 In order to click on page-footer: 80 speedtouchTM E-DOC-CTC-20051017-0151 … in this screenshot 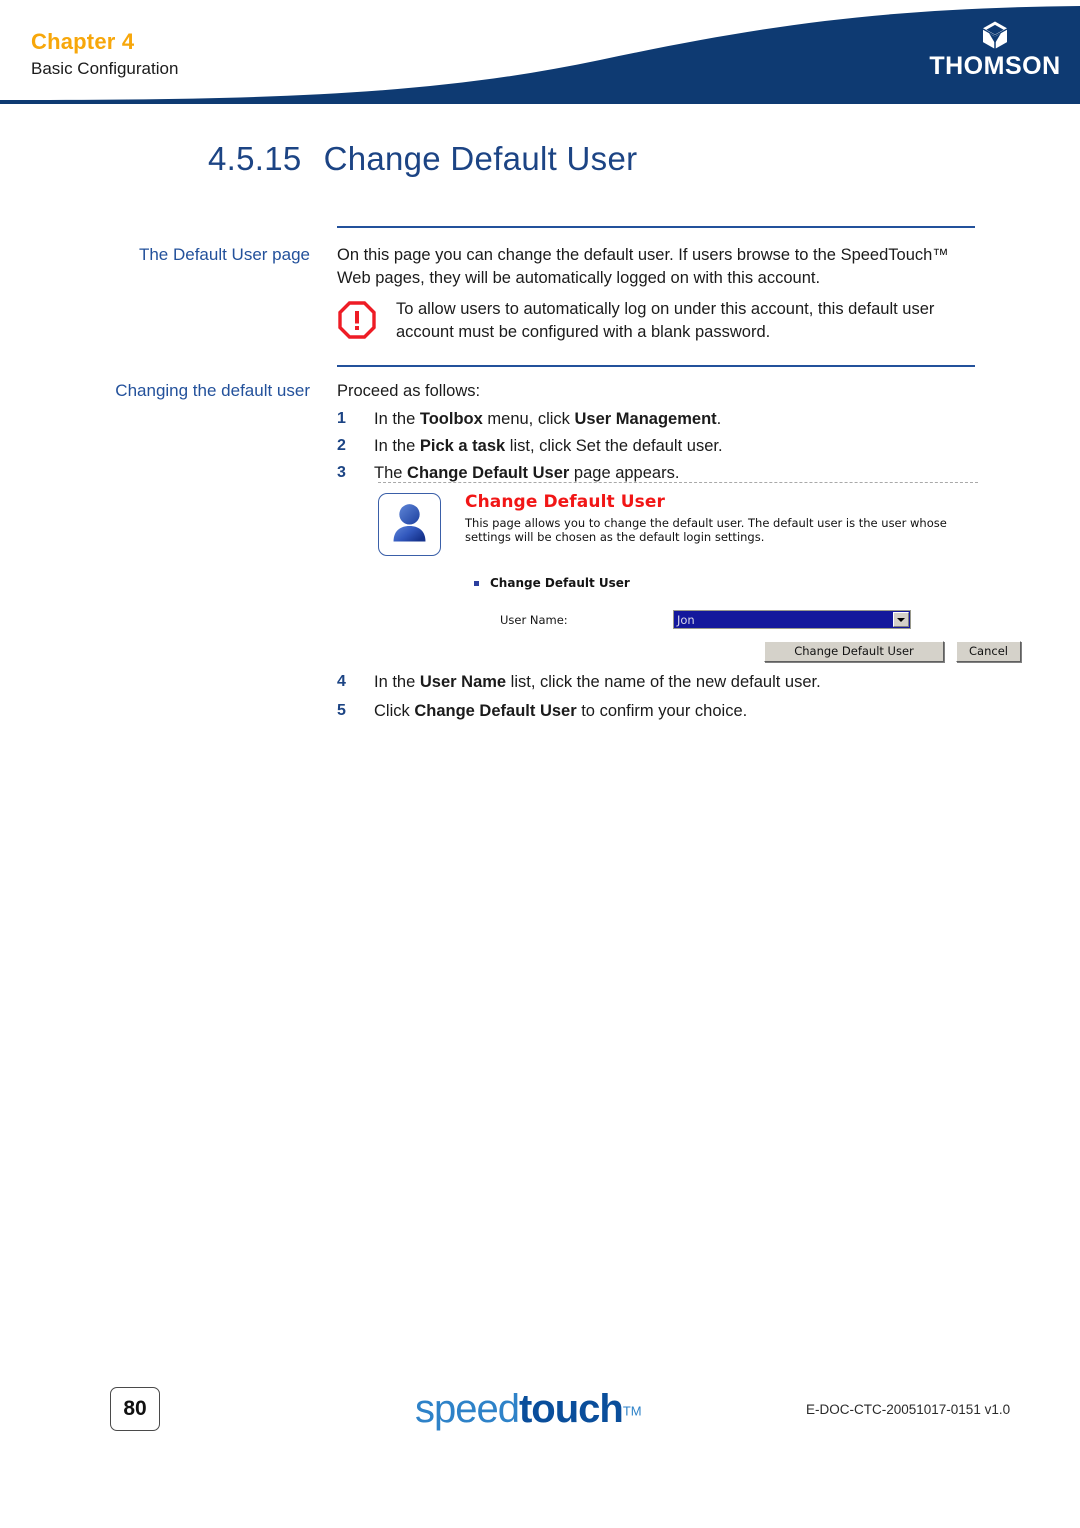, I will do `click(540, 1420)`.